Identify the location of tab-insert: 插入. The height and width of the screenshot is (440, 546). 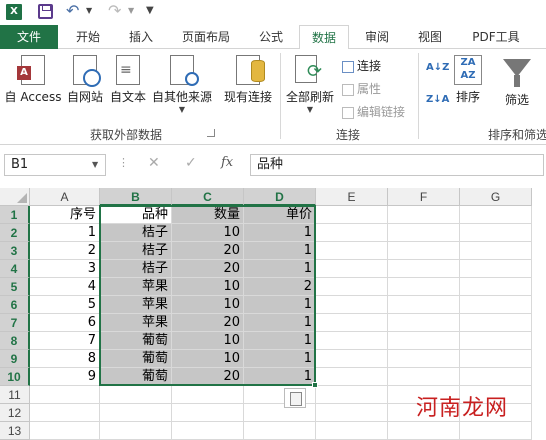
(141, 37).